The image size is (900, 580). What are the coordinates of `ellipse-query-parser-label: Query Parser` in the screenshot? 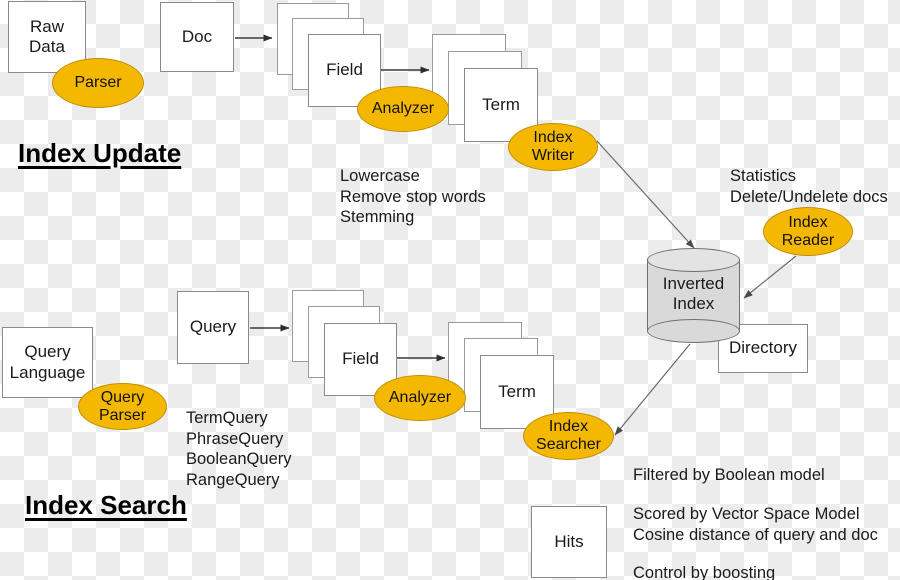 It's located at (122, 406).